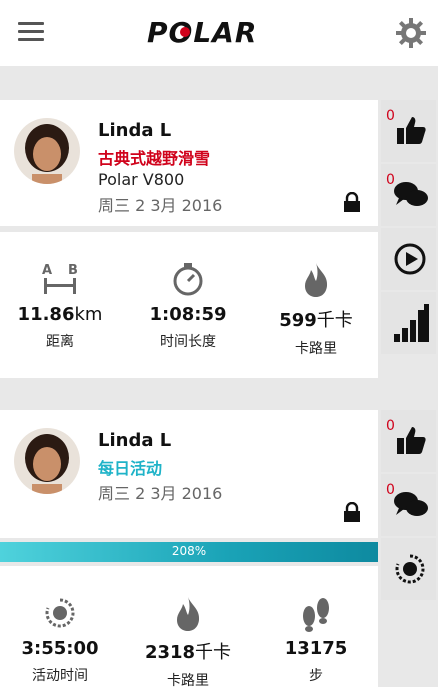  Describe the element at coordinates (60, 648) in the screenshot. I see `stat-value: 3:55:00` at that location.